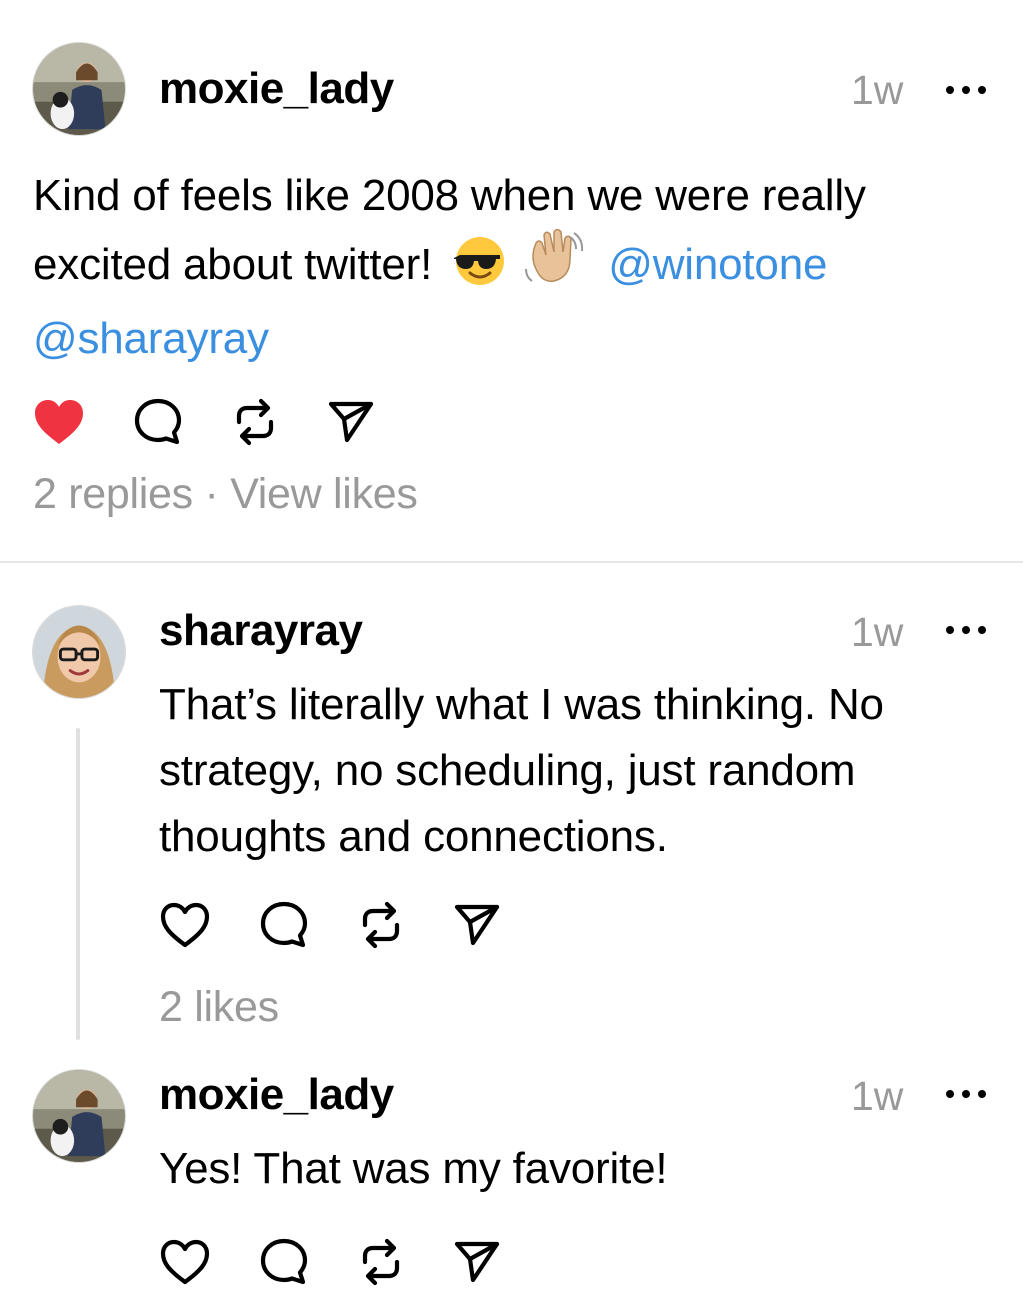 This screenshot has height=1306, width=1023. What do you see at coordinates (324, 494) in the screenshot?
I see `view-likes-link: View likes` at bounding box center [324, 494].